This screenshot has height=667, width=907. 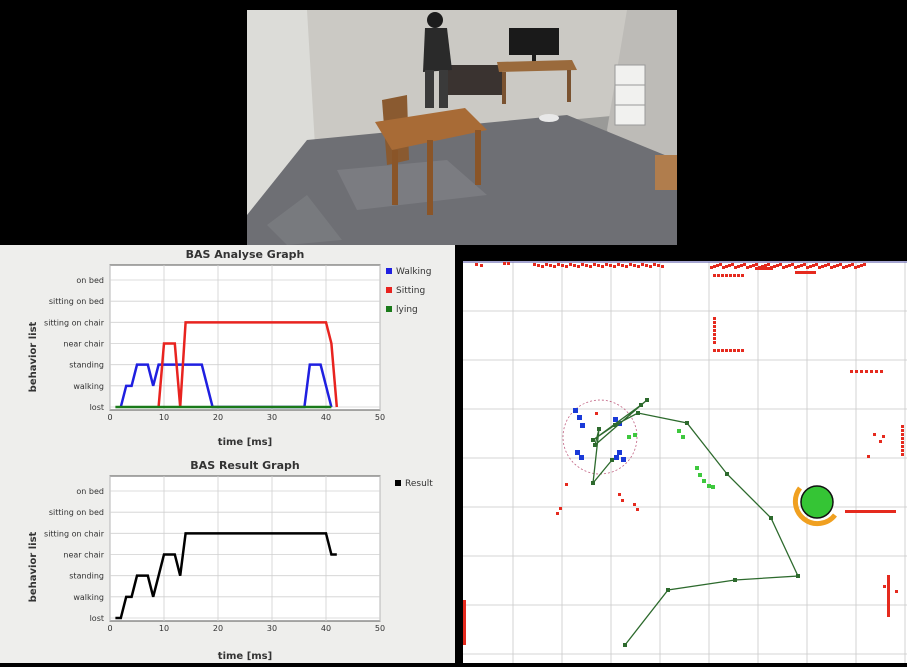 What do you see at coordinates (90, 491) in the screenshot?
I see `y-tick-label: on bed` at bounding box center [90, 491].